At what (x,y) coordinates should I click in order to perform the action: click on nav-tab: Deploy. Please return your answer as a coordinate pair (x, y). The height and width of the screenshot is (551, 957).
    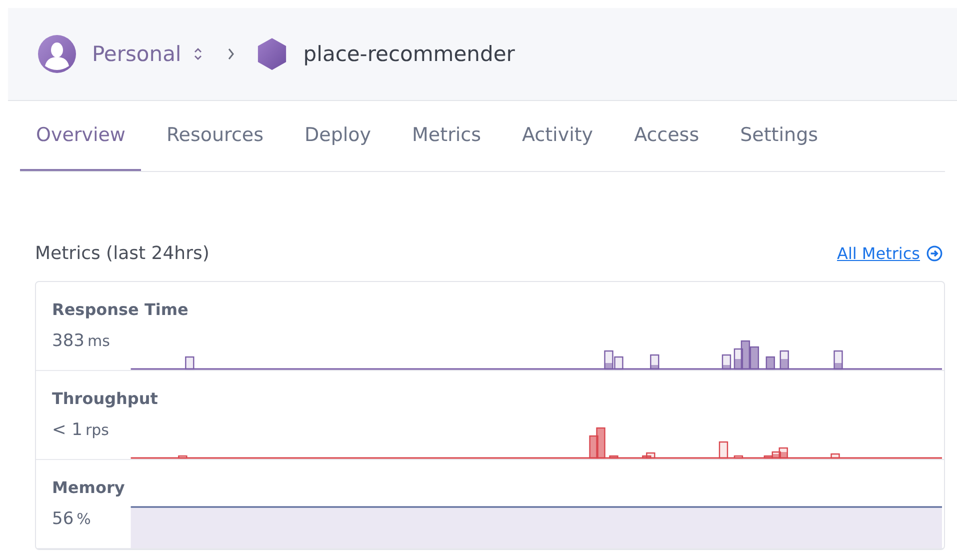
    Looking at the image, I should click on (338, 136).